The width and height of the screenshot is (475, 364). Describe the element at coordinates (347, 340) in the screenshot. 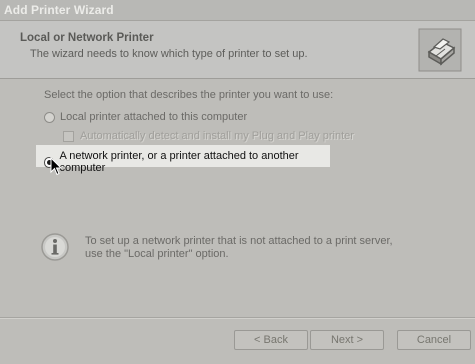

I see `next-button: Next >` at that location.